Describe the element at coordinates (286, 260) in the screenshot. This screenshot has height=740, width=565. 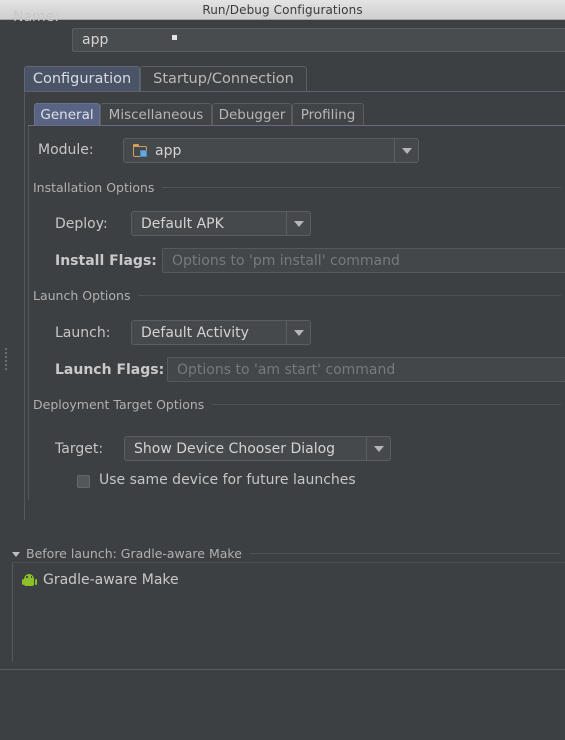
I see `install-flags-placeholder: Options to 'pm install' command` at that location.